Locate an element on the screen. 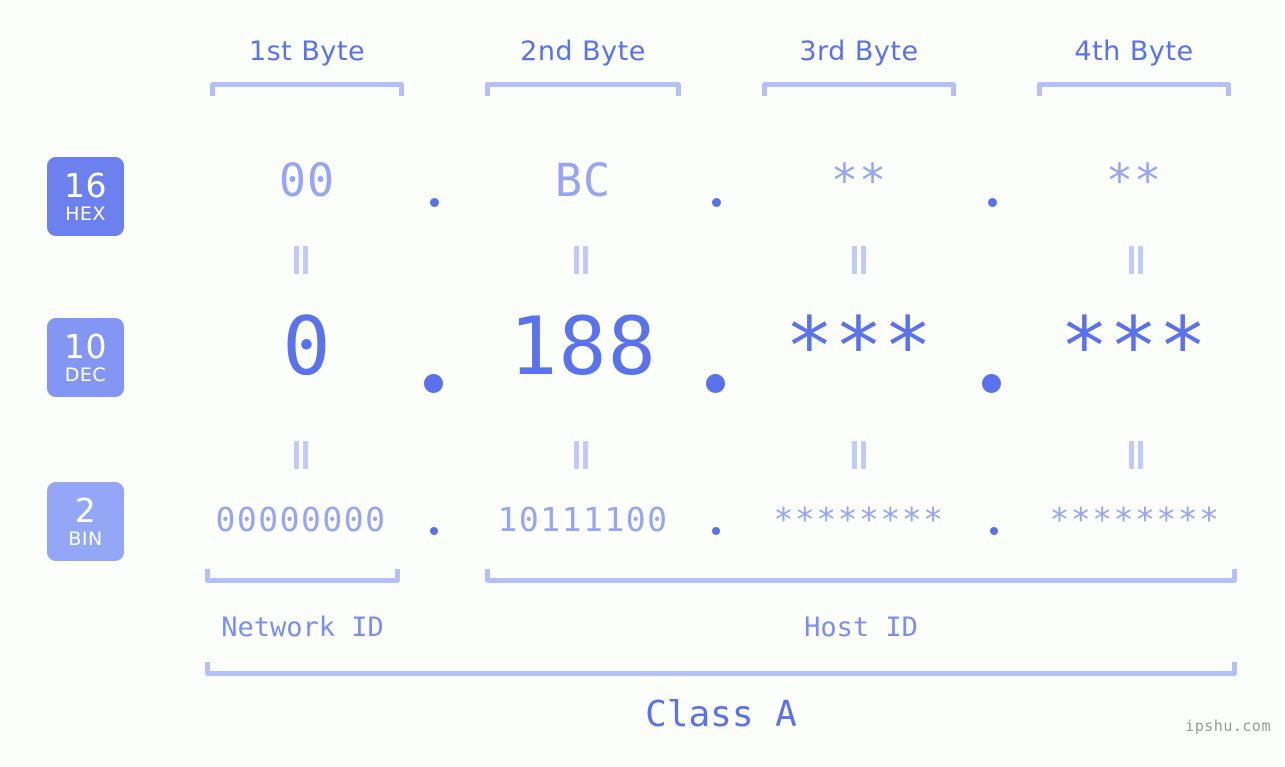 The width and height of the screenshot is (1285, 767). dec-byte-4-value: *** is located at coordinates (1134, 346).